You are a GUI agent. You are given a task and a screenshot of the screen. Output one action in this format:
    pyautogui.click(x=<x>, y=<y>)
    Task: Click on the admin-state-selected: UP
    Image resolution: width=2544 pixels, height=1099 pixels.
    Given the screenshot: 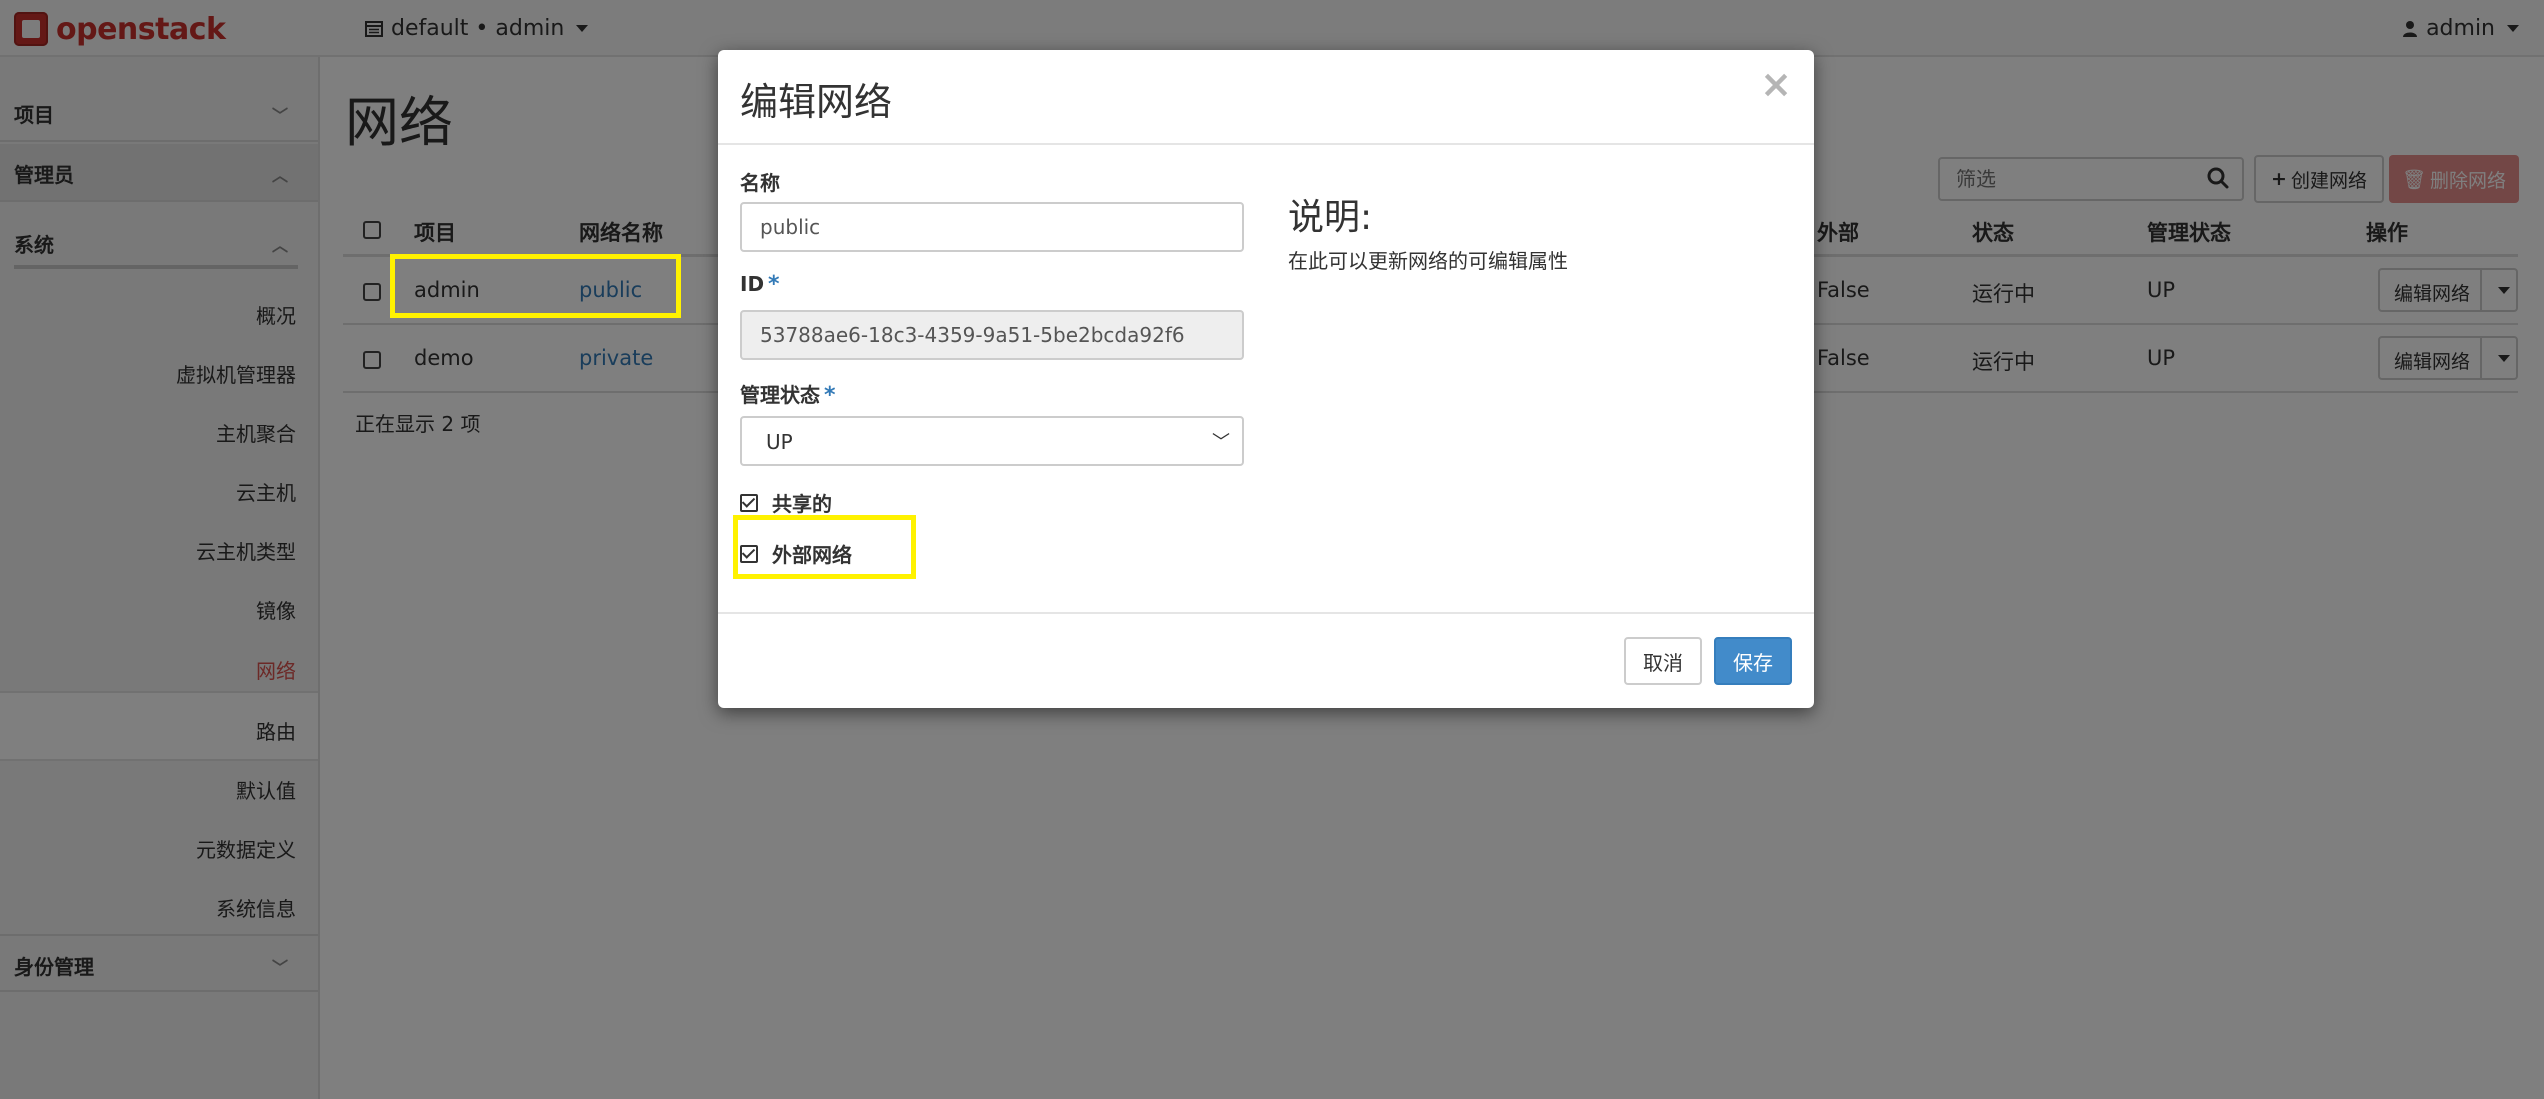 What is the action you would take?
    pyautogui.click(x=779, y=442)
    